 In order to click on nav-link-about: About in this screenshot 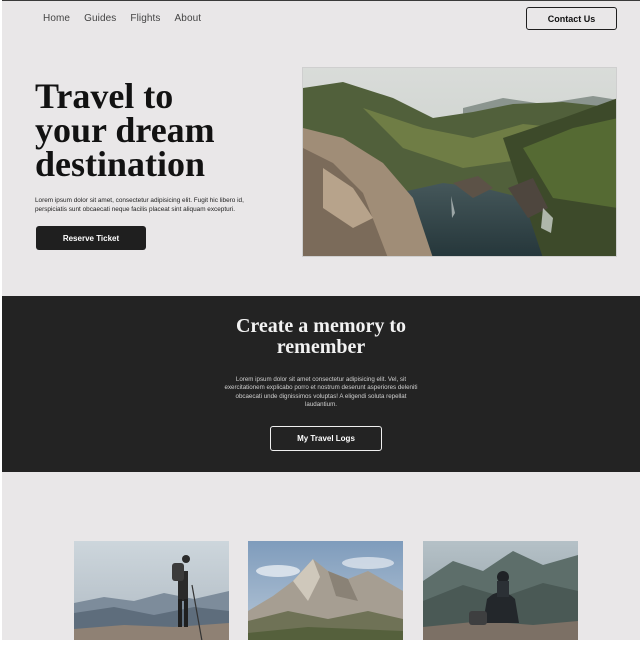, I will do `click(188, 18)`.